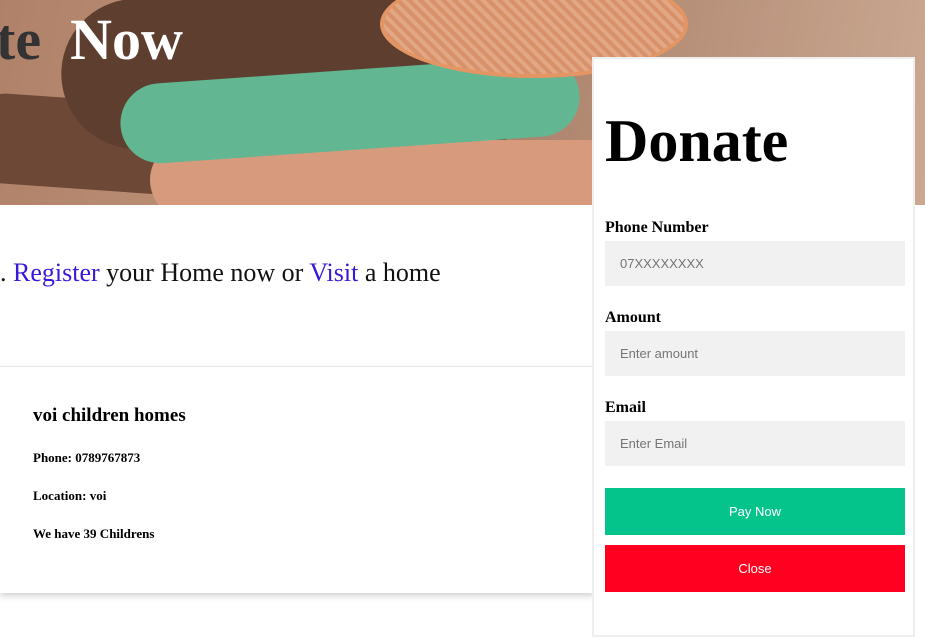  Describe the element at coordinates (94, 533) in the screenshot. I see `home-children-count: We have 39 Childrens` at that location.